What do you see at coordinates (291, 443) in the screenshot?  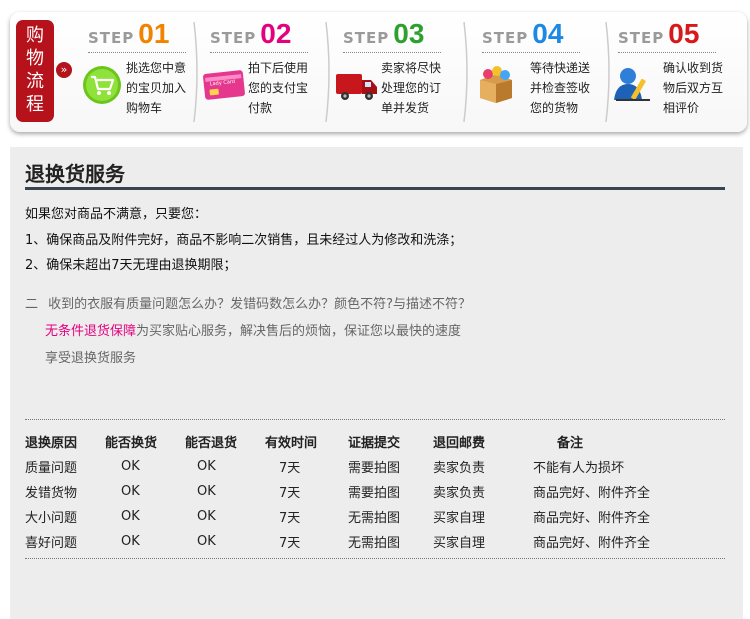 I see `column-header: 有效时间` at bounding box center [291, 443].